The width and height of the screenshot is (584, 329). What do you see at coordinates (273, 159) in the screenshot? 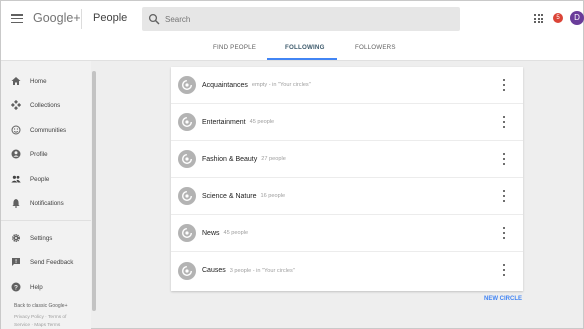
I see `circle-meta: 27 people` at bounding box center [273, 159].